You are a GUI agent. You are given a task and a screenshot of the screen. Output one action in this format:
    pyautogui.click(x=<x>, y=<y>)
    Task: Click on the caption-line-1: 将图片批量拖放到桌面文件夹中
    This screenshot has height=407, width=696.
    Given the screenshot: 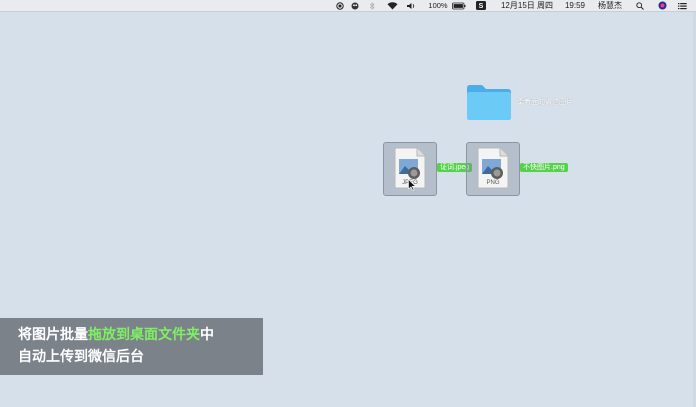 What is the action you would take?
    pyautogui.click(x=140, y=335)
    